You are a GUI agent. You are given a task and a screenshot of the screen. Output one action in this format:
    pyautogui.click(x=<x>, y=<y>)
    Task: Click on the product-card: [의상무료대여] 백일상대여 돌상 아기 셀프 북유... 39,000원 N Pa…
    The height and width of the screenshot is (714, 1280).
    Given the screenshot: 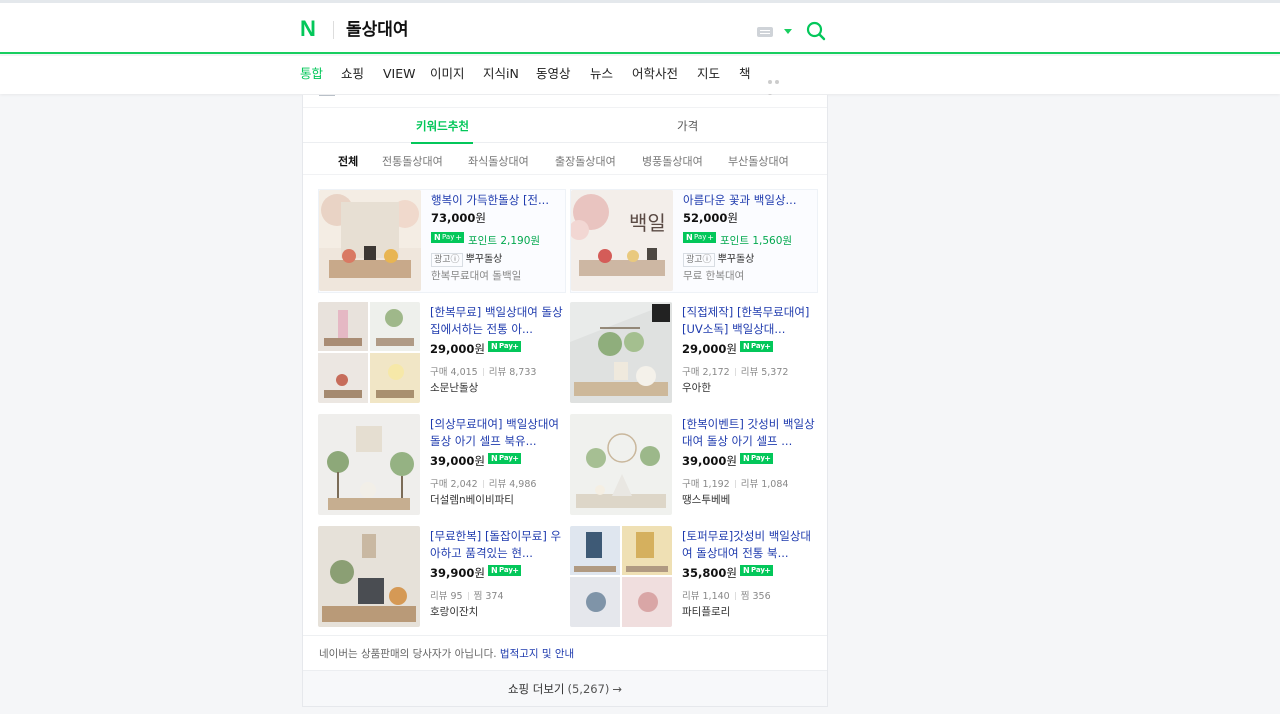 What is the action you would take?
    pyautogui.click(x=442, y=466)
    